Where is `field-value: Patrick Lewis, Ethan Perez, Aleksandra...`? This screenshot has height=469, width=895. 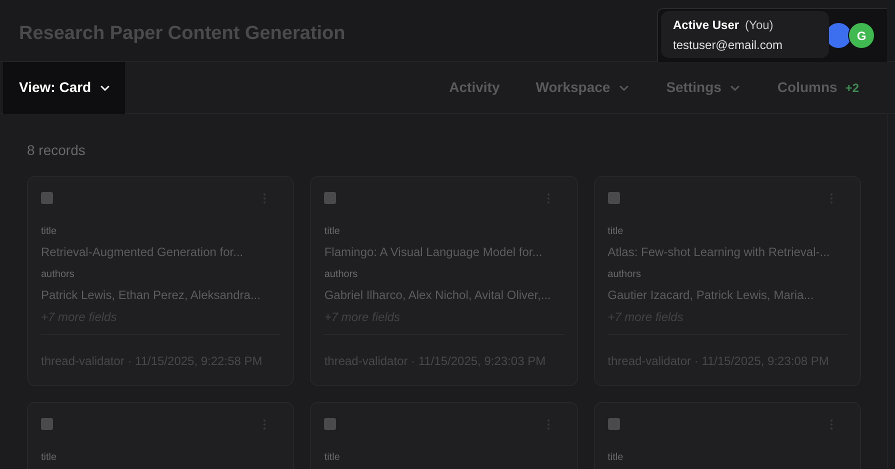
field-value: Patrick Lewis, Ethan Perez, Aleksandra... is located at coordinates (151, 295).